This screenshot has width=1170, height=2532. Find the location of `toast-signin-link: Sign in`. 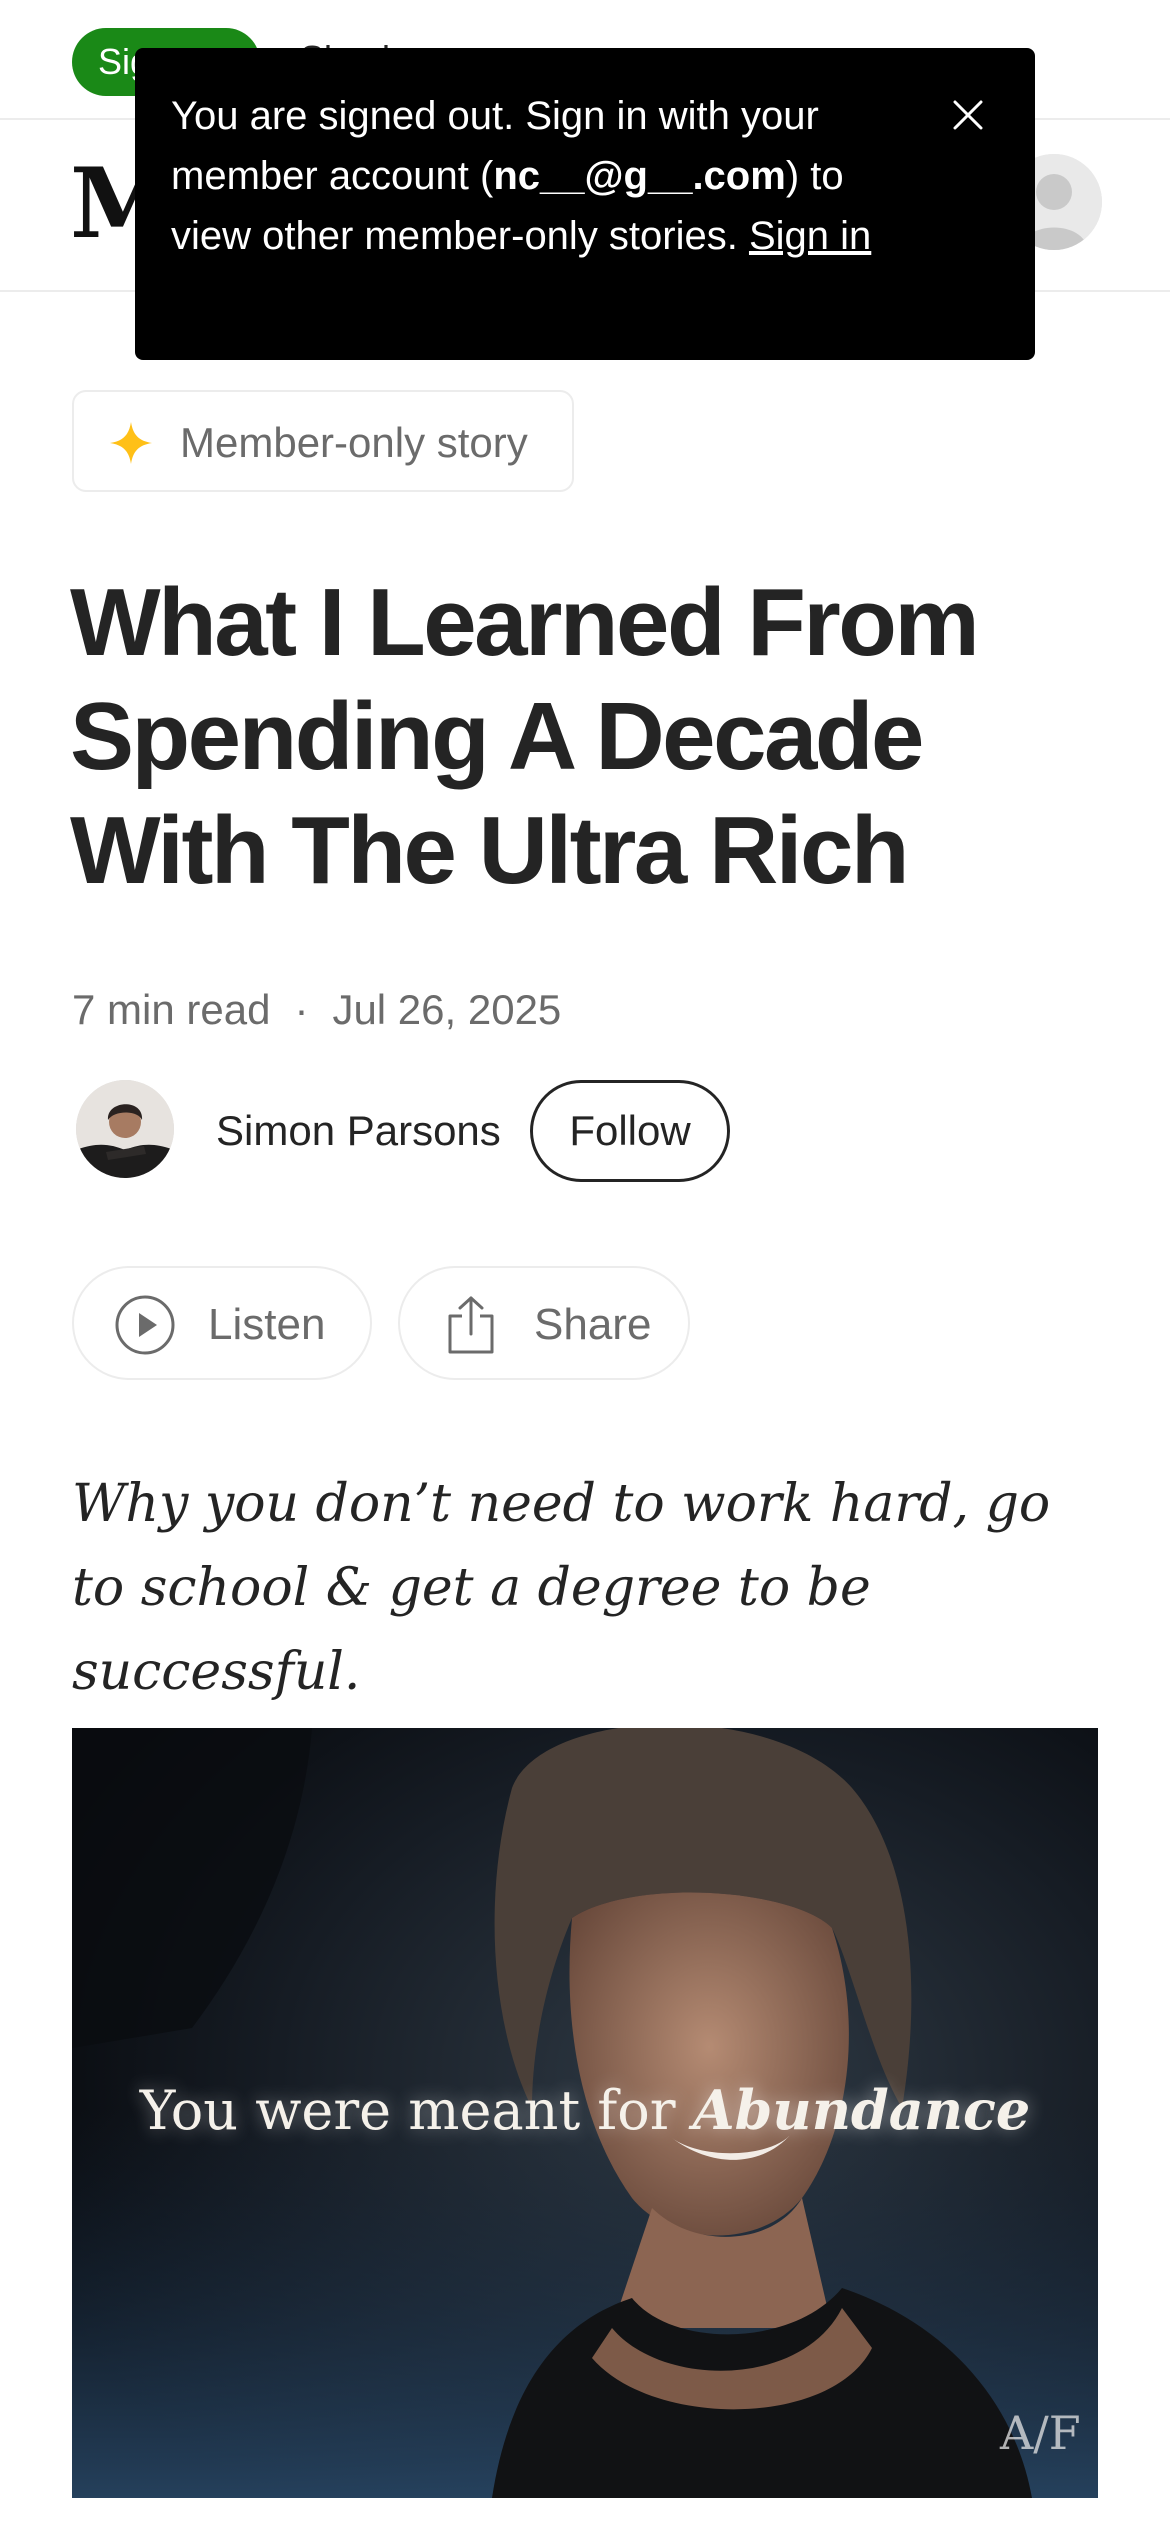

toast-signin-link: Sign in is located at coordinates (810, 236).